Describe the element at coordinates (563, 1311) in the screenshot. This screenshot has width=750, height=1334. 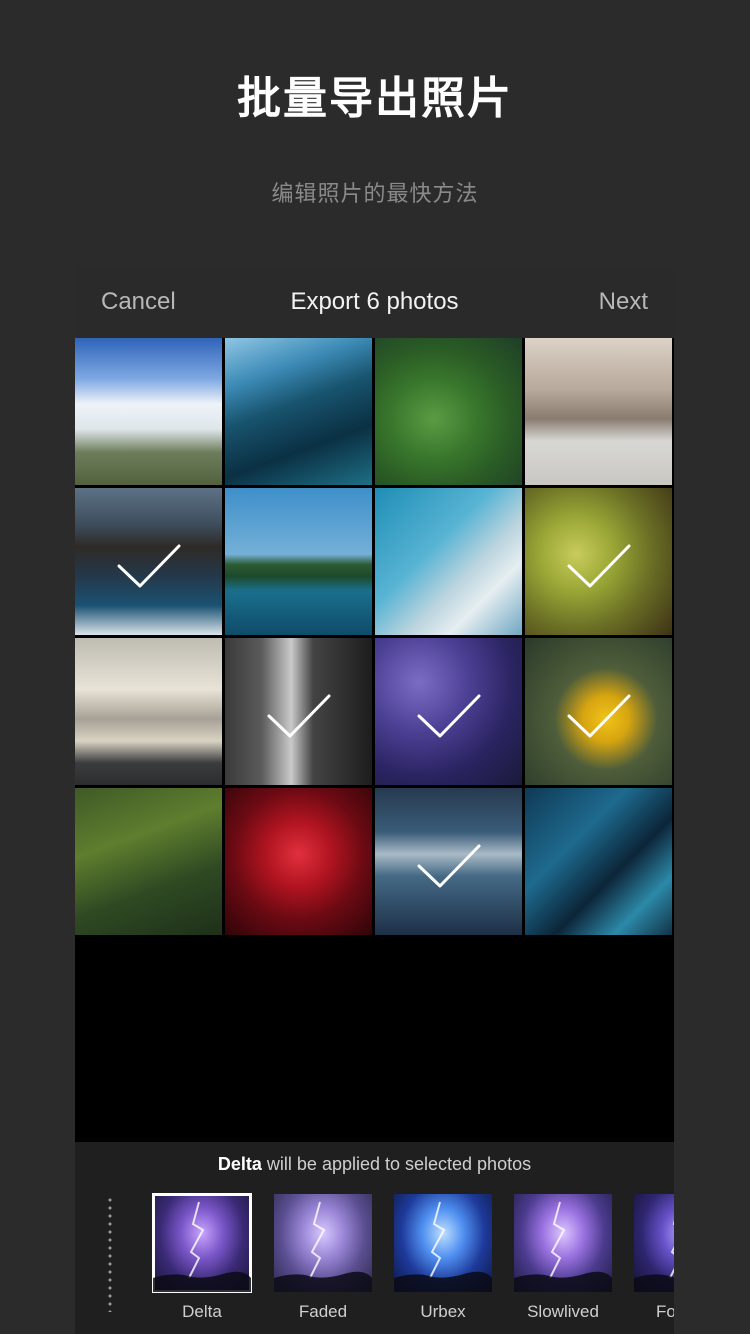
I see `filter-label: Slowlived` at that location.